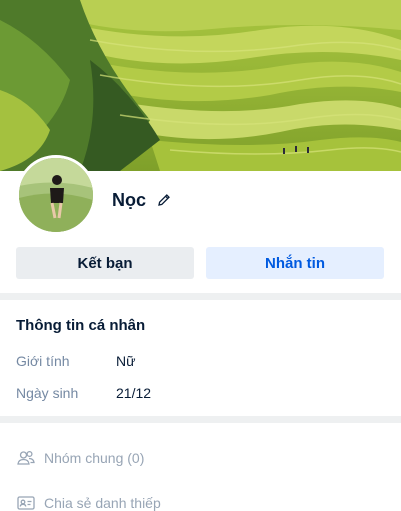  What do you see at coordinates (126, 361) in the screenshot?
I see `info-value: Nữ` at bounding box center [126, 361].